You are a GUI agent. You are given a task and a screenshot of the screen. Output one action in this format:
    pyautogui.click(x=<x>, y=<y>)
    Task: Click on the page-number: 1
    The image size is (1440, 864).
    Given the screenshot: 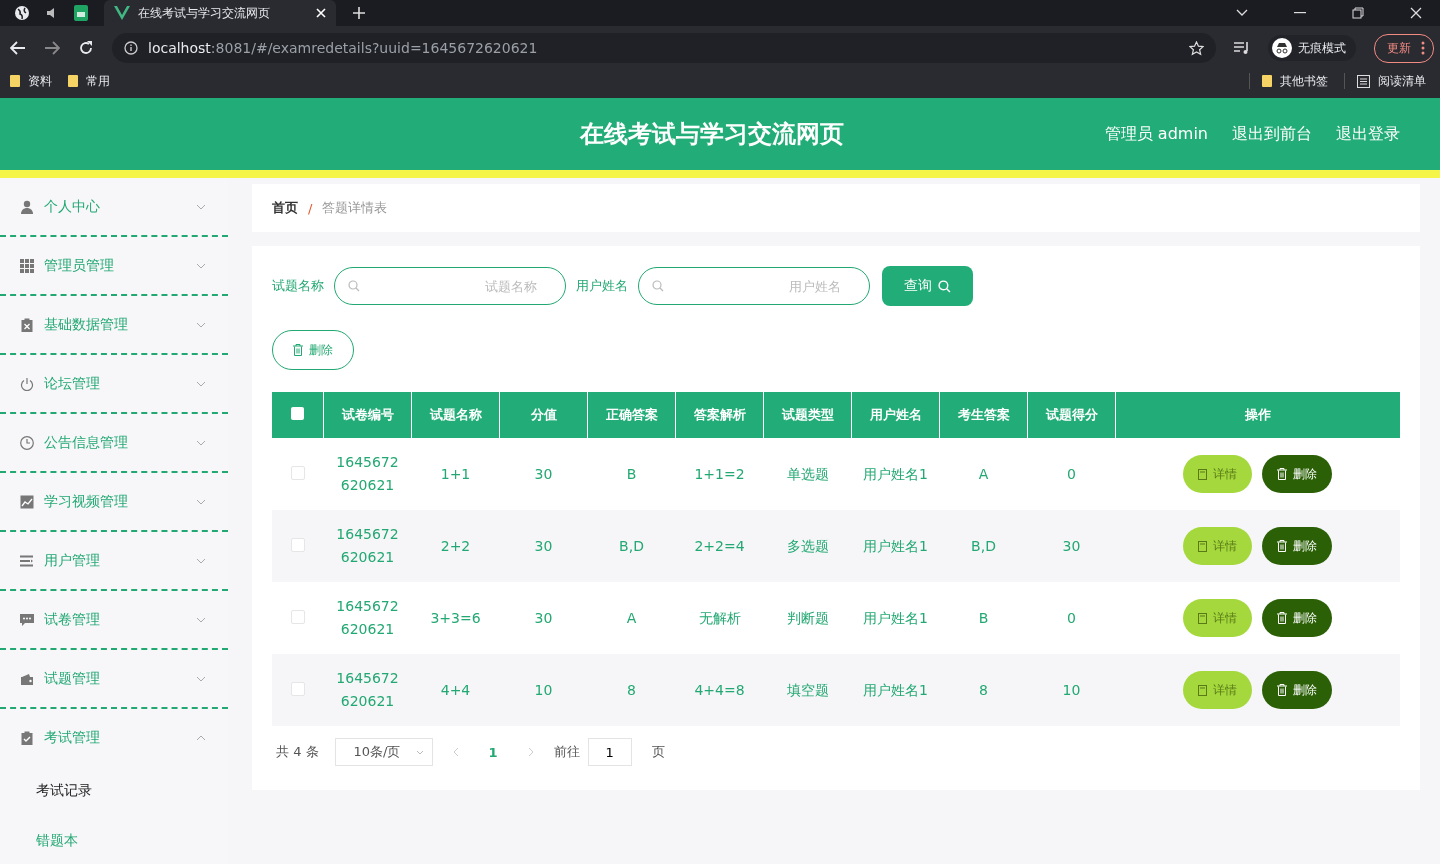 What is the action you would take?
    pyautogui.click(x=493, y=752)
    